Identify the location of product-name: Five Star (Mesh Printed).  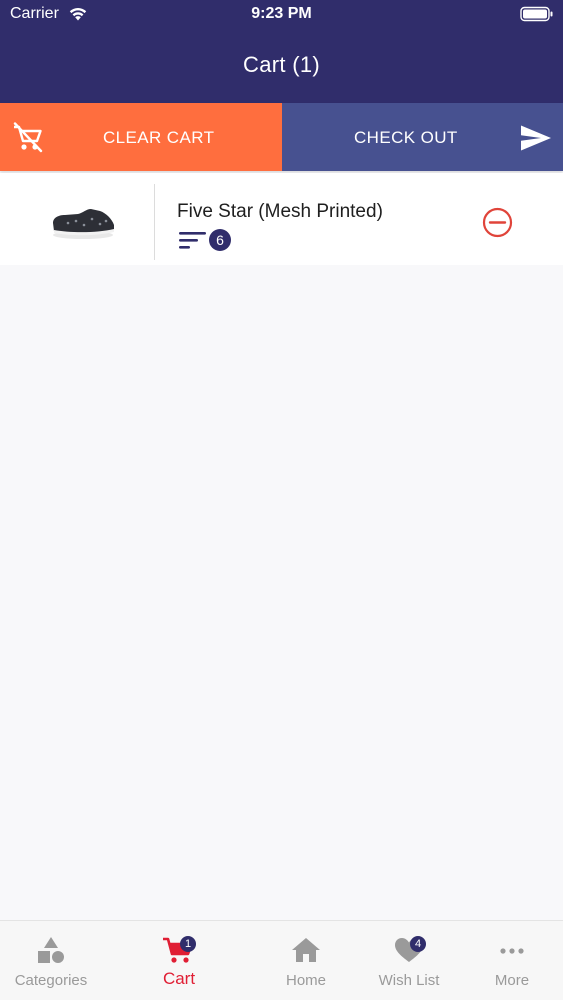
(280, 211).